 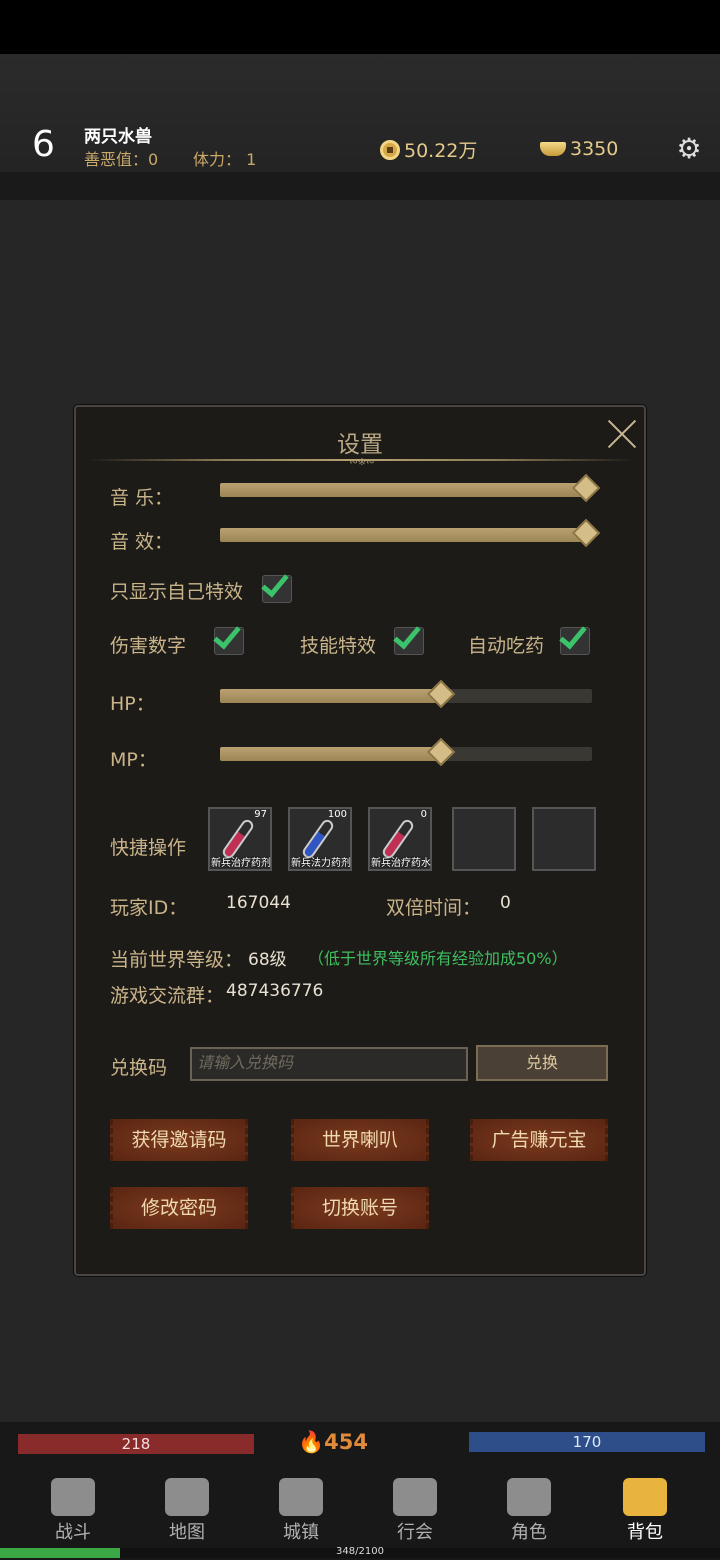 I want to click on mp-slider-fill, so click(x=331, y=754).